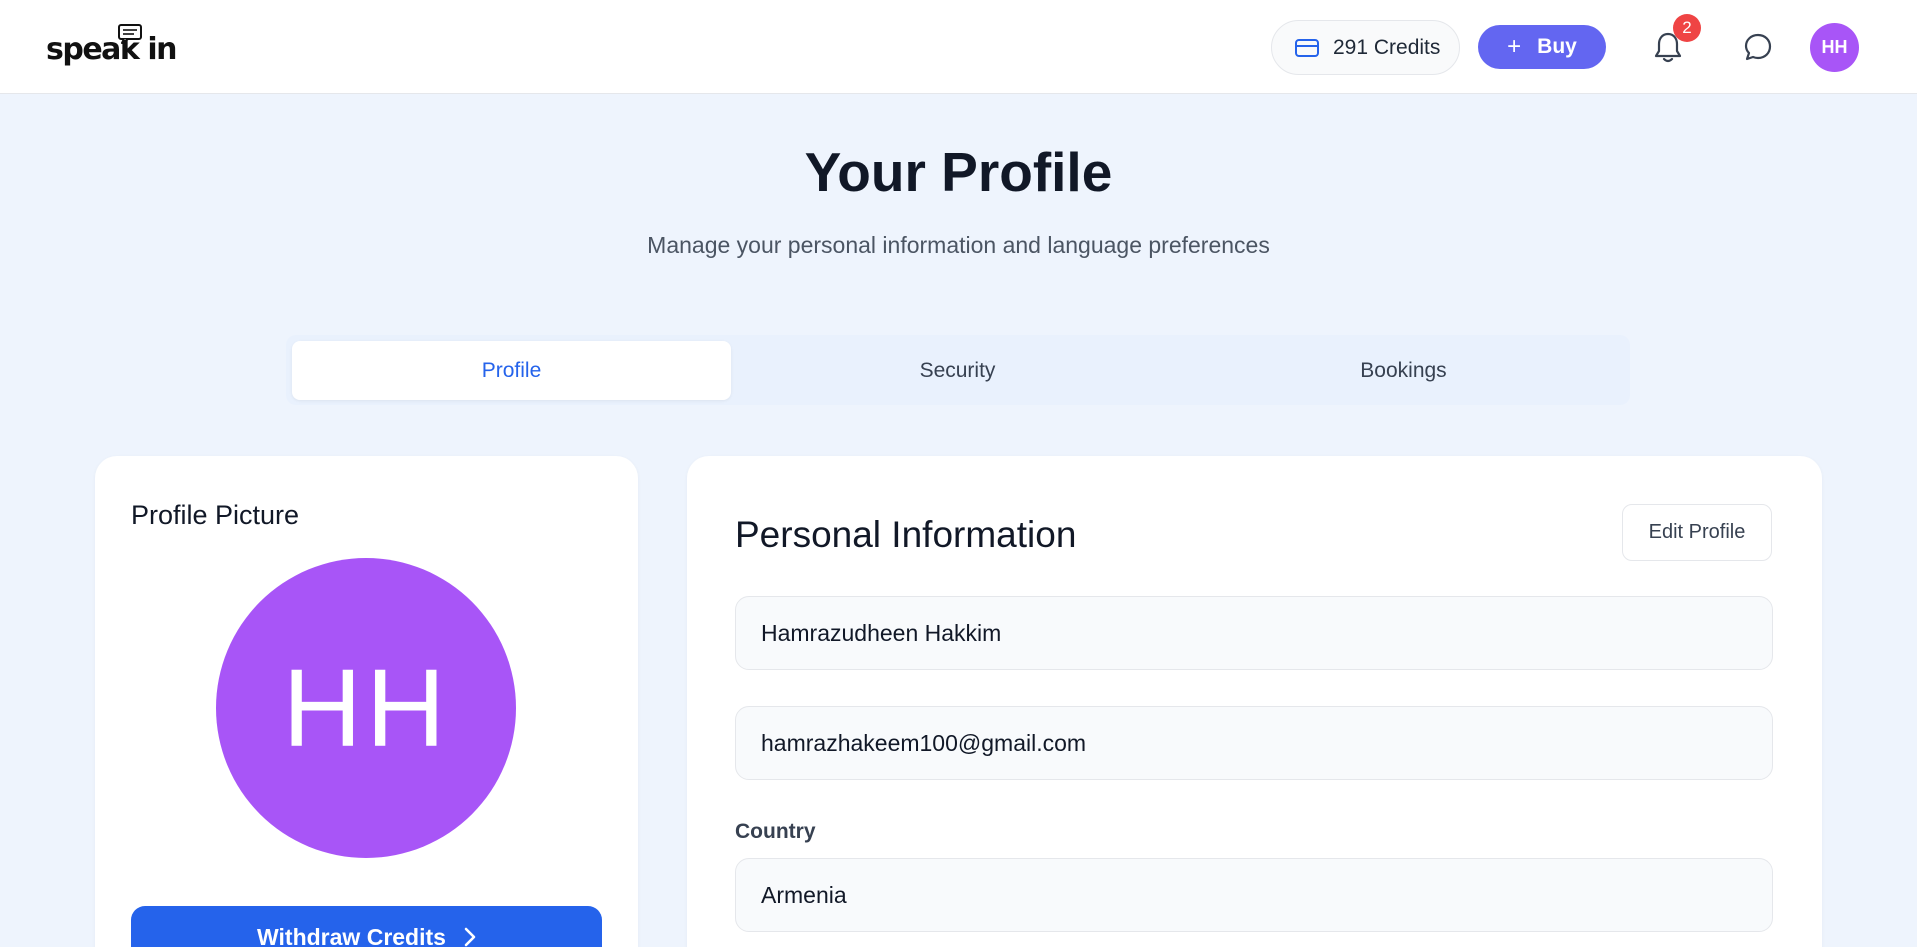  I want to click on plus-icon: +, so click(1514, 46).